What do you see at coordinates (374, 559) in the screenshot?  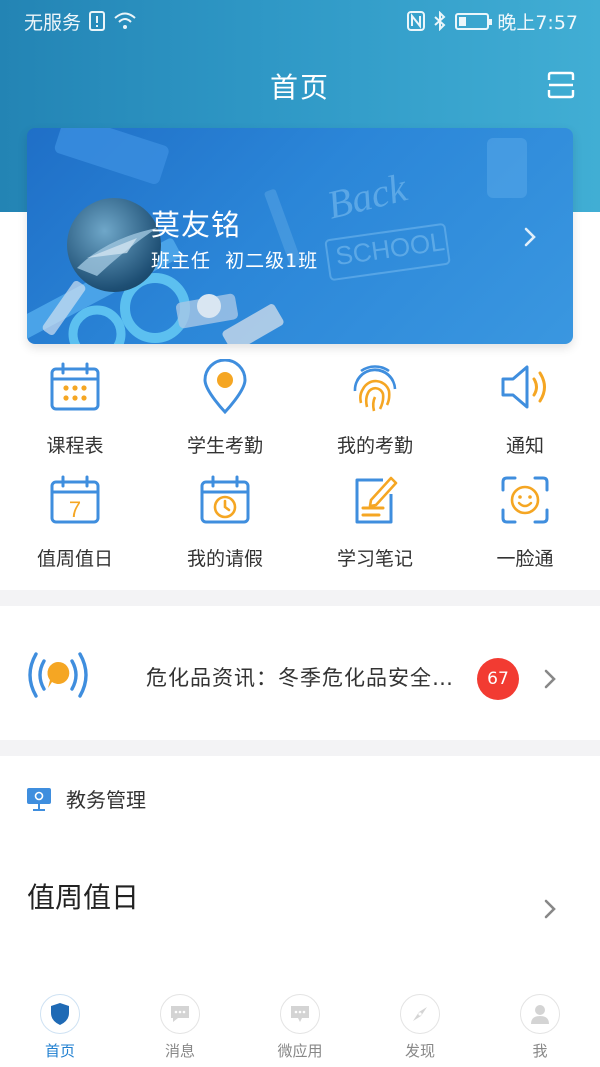 I see `grid-label: 学习笔记` at bounding box center [374, 559].